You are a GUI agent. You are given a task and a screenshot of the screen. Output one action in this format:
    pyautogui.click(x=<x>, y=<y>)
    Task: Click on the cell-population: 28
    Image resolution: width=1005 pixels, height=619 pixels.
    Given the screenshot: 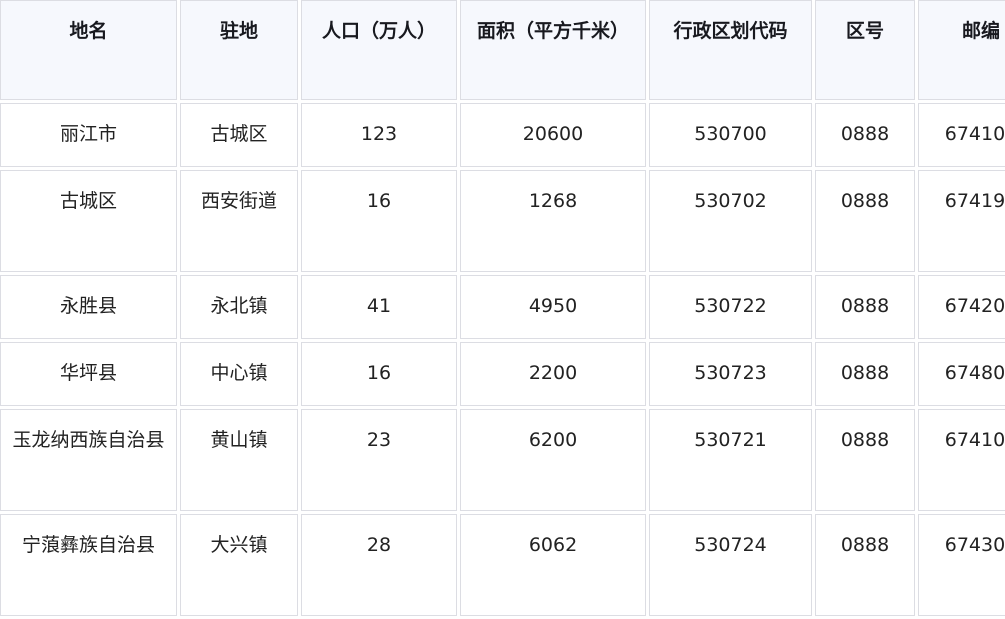 What is the action you would take?
    pyautogui.click(x=379, y=565)
    